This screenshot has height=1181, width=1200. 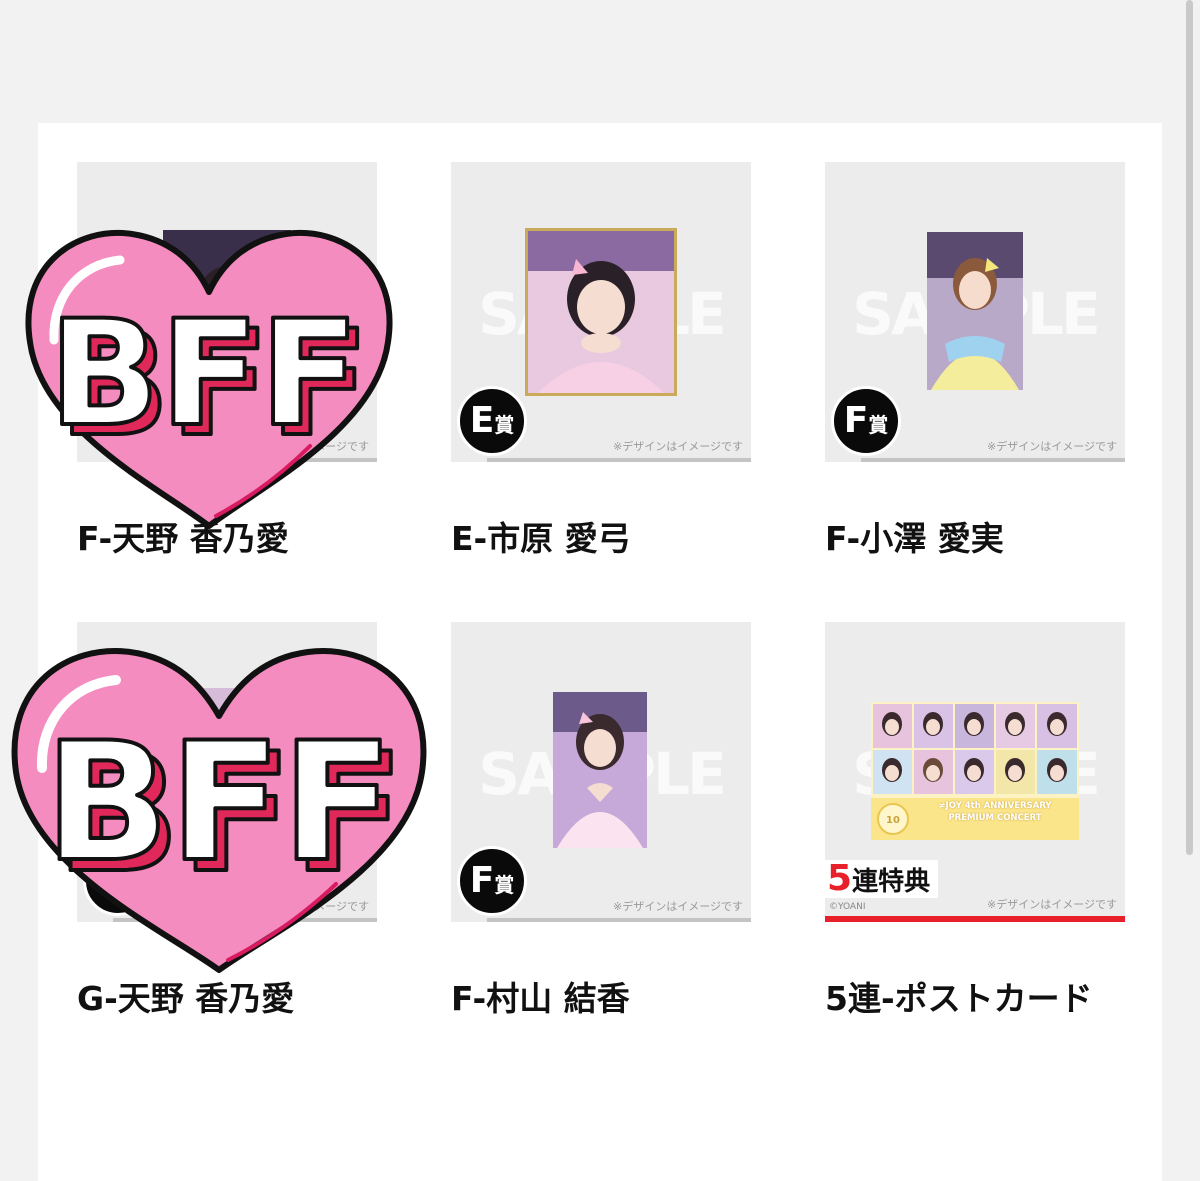 I want to click on postcard-image: 10 ≠JOY 4th ANNIVERSARY PREMIUM CONCERT, so click(x=975, y=771).